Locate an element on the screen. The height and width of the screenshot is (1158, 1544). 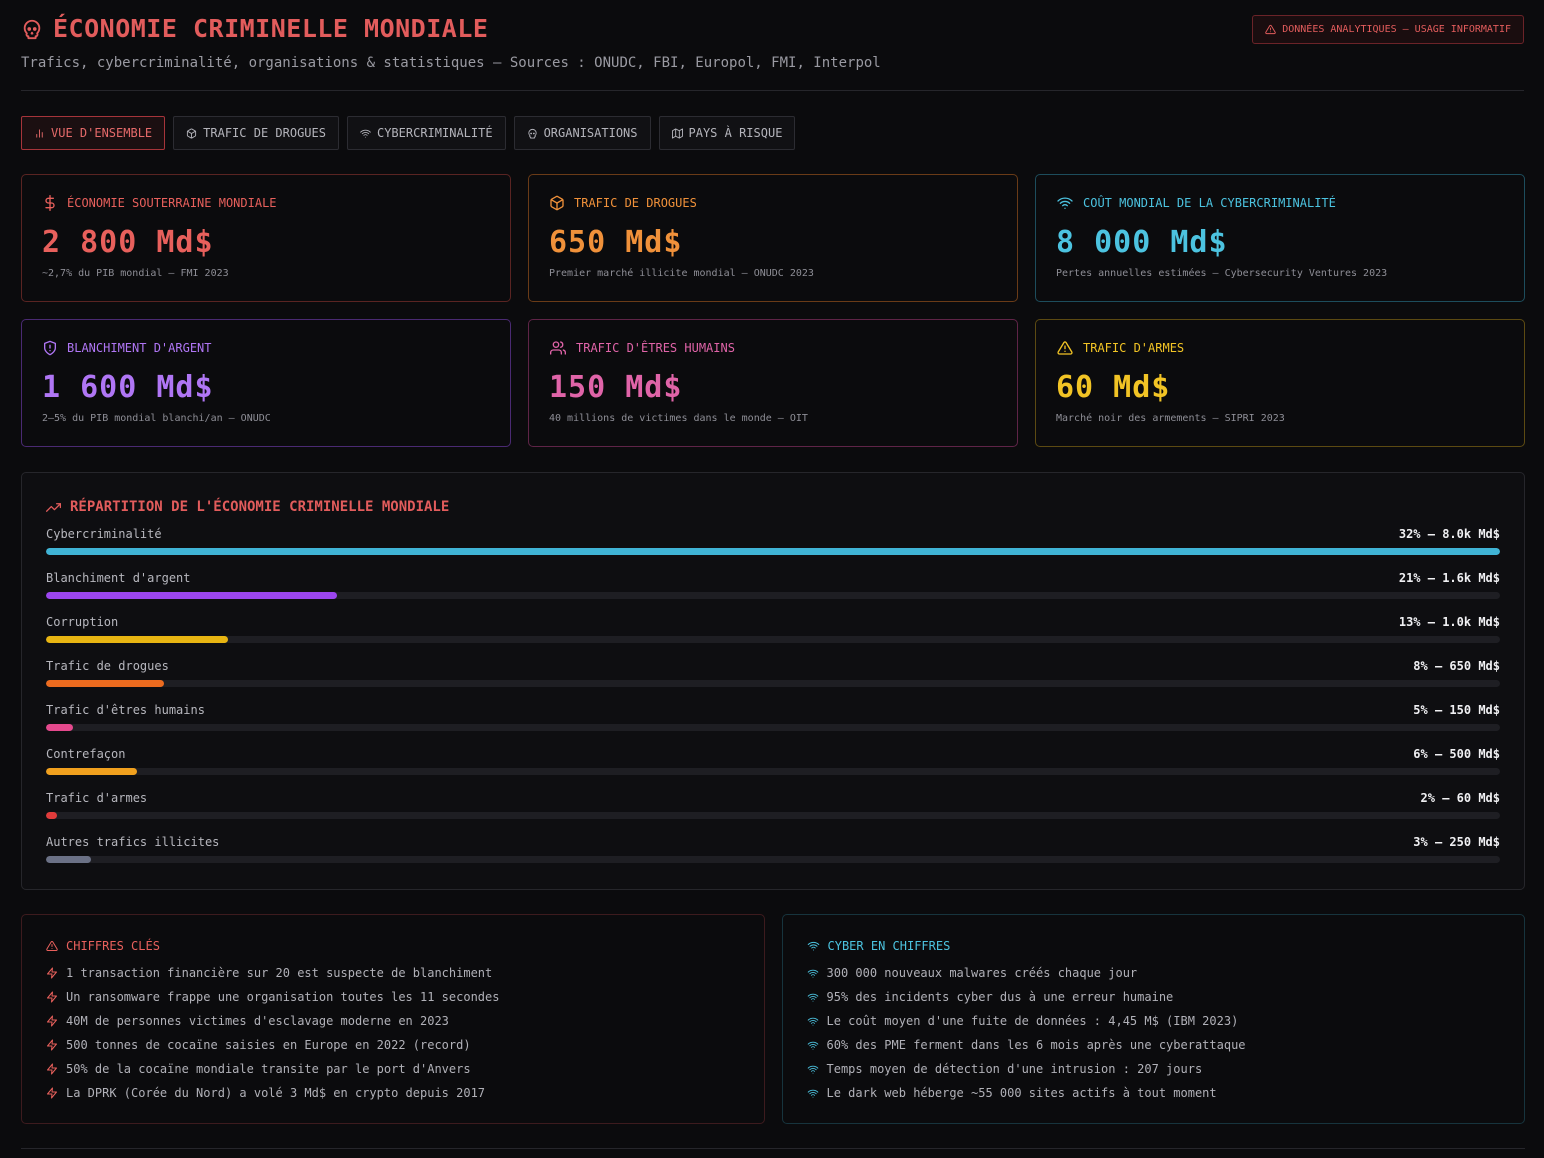
bar-label: Corruption is located at coordinates (82, 622).